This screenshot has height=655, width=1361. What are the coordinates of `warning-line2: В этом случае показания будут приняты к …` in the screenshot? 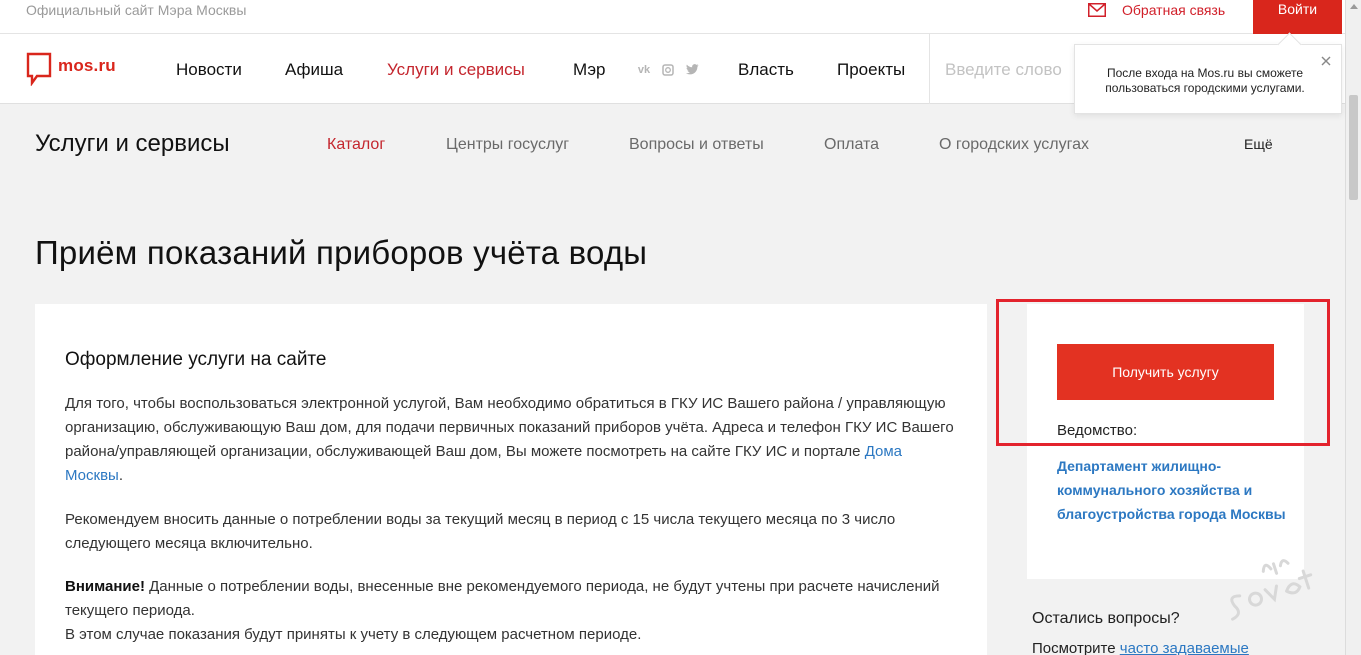 It's located at (353, 634).